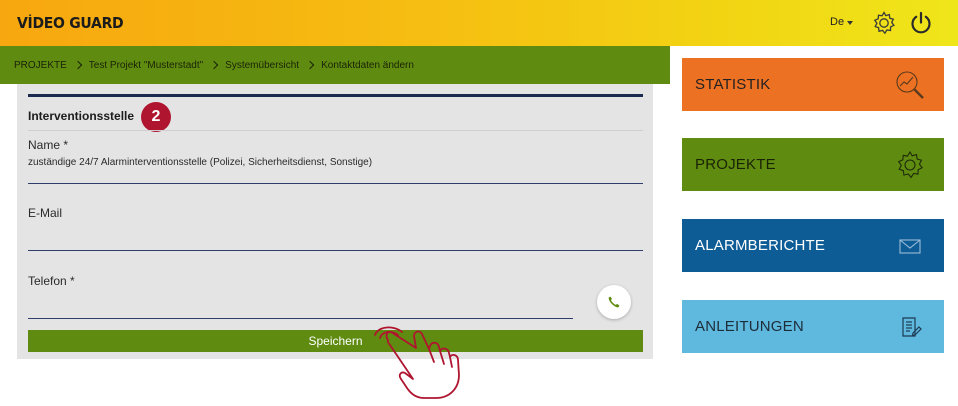 The height and width of the screenshot is (406, 958). I want to click on top-header: VİDEO GUARD De, so click(479, 23).